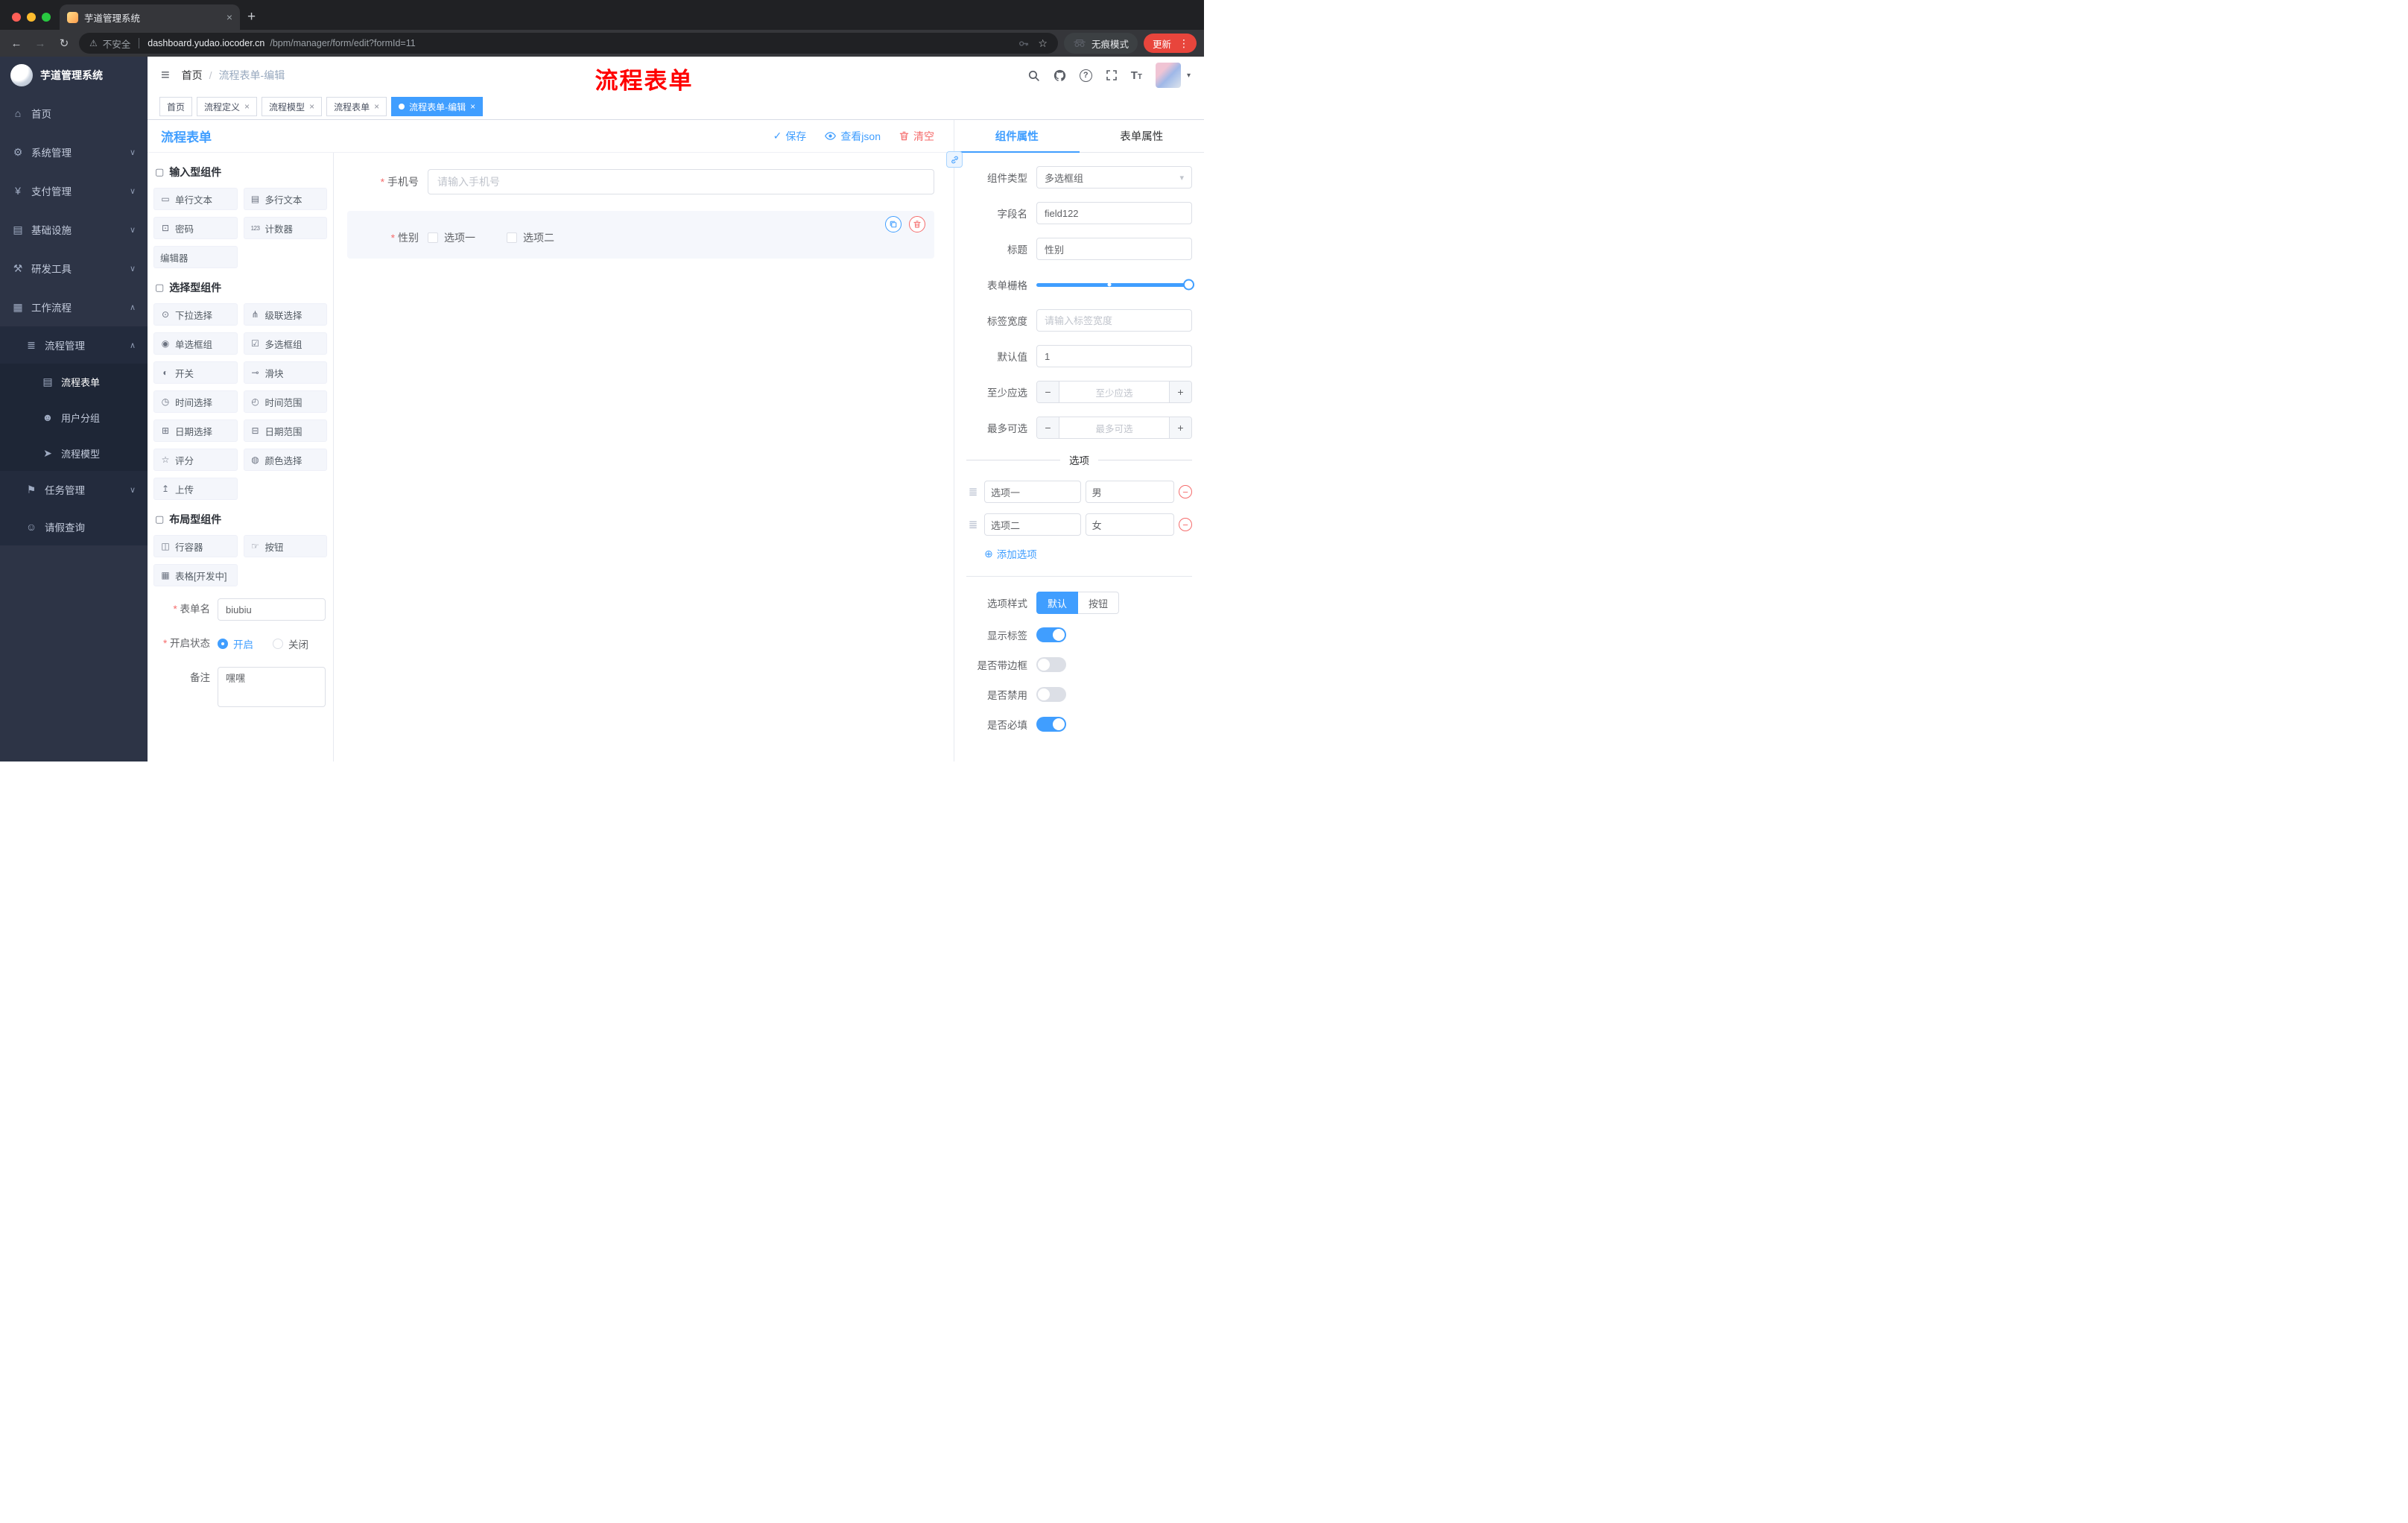  I want to click on toggle-switch-show-label, so click(1051, 635).